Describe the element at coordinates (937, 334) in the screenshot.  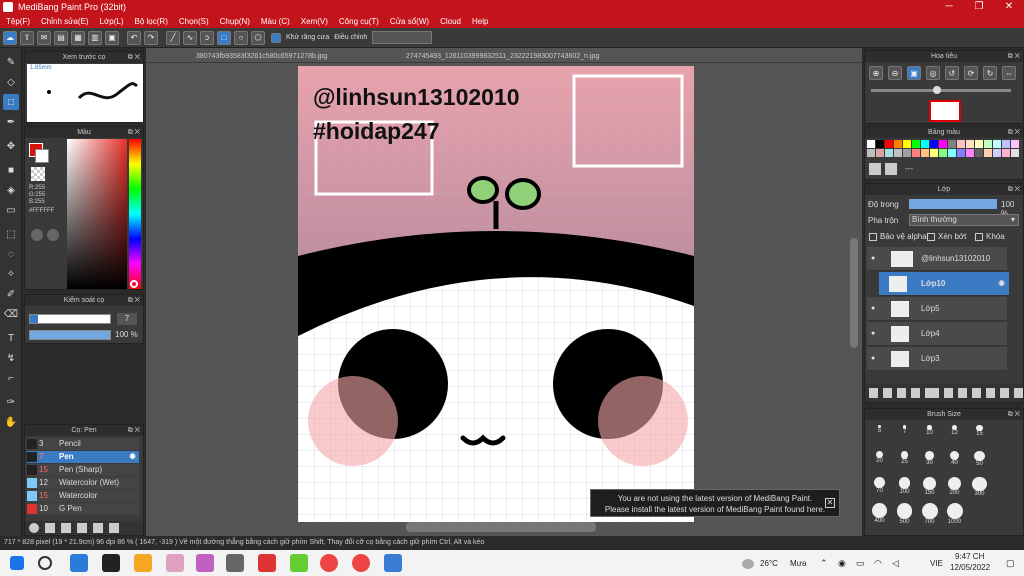
I see `layer-row: ● Lớp4` at that location.